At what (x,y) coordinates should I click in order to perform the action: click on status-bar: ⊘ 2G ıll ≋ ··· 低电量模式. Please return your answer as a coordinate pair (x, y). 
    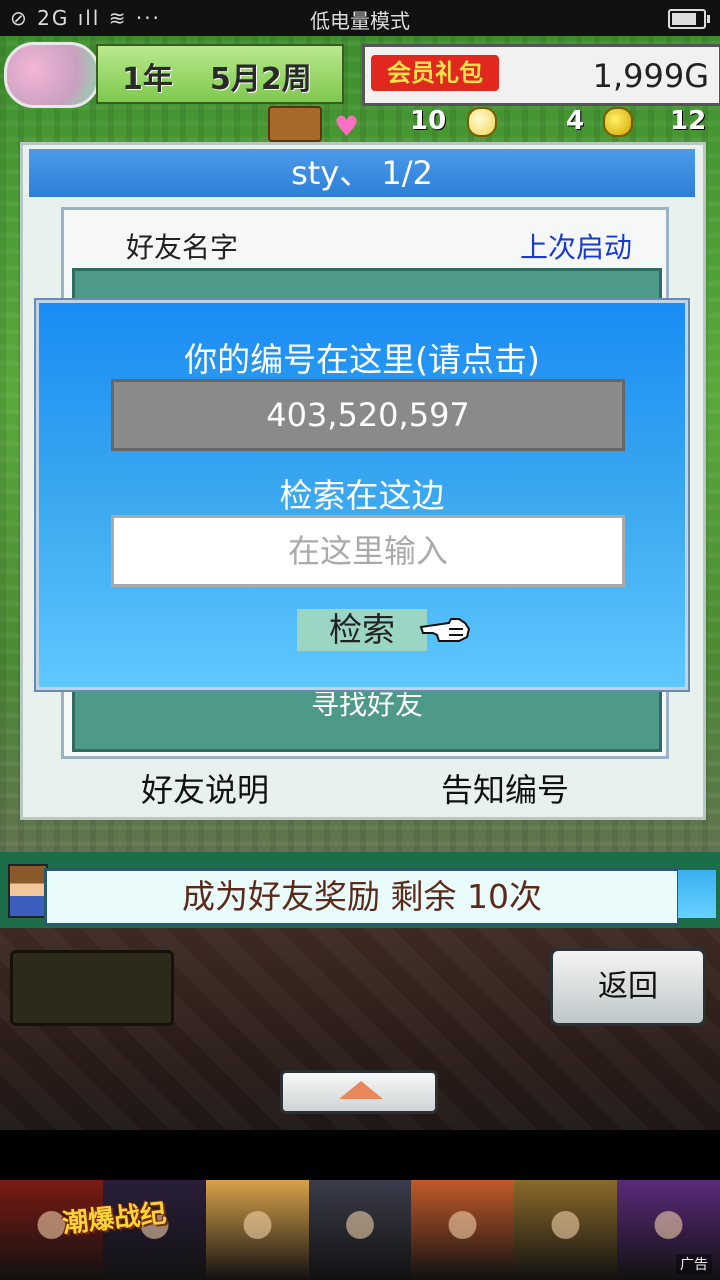
    Looking at the image, I should click on (360, 18).